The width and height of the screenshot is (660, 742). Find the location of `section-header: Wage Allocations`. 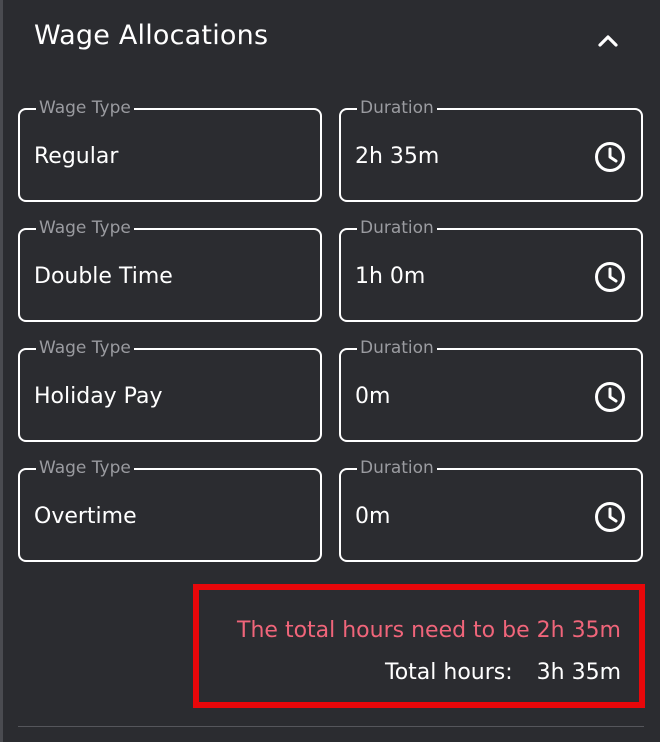

section-header: Wage Allocations is located at coordinates (330, 40).